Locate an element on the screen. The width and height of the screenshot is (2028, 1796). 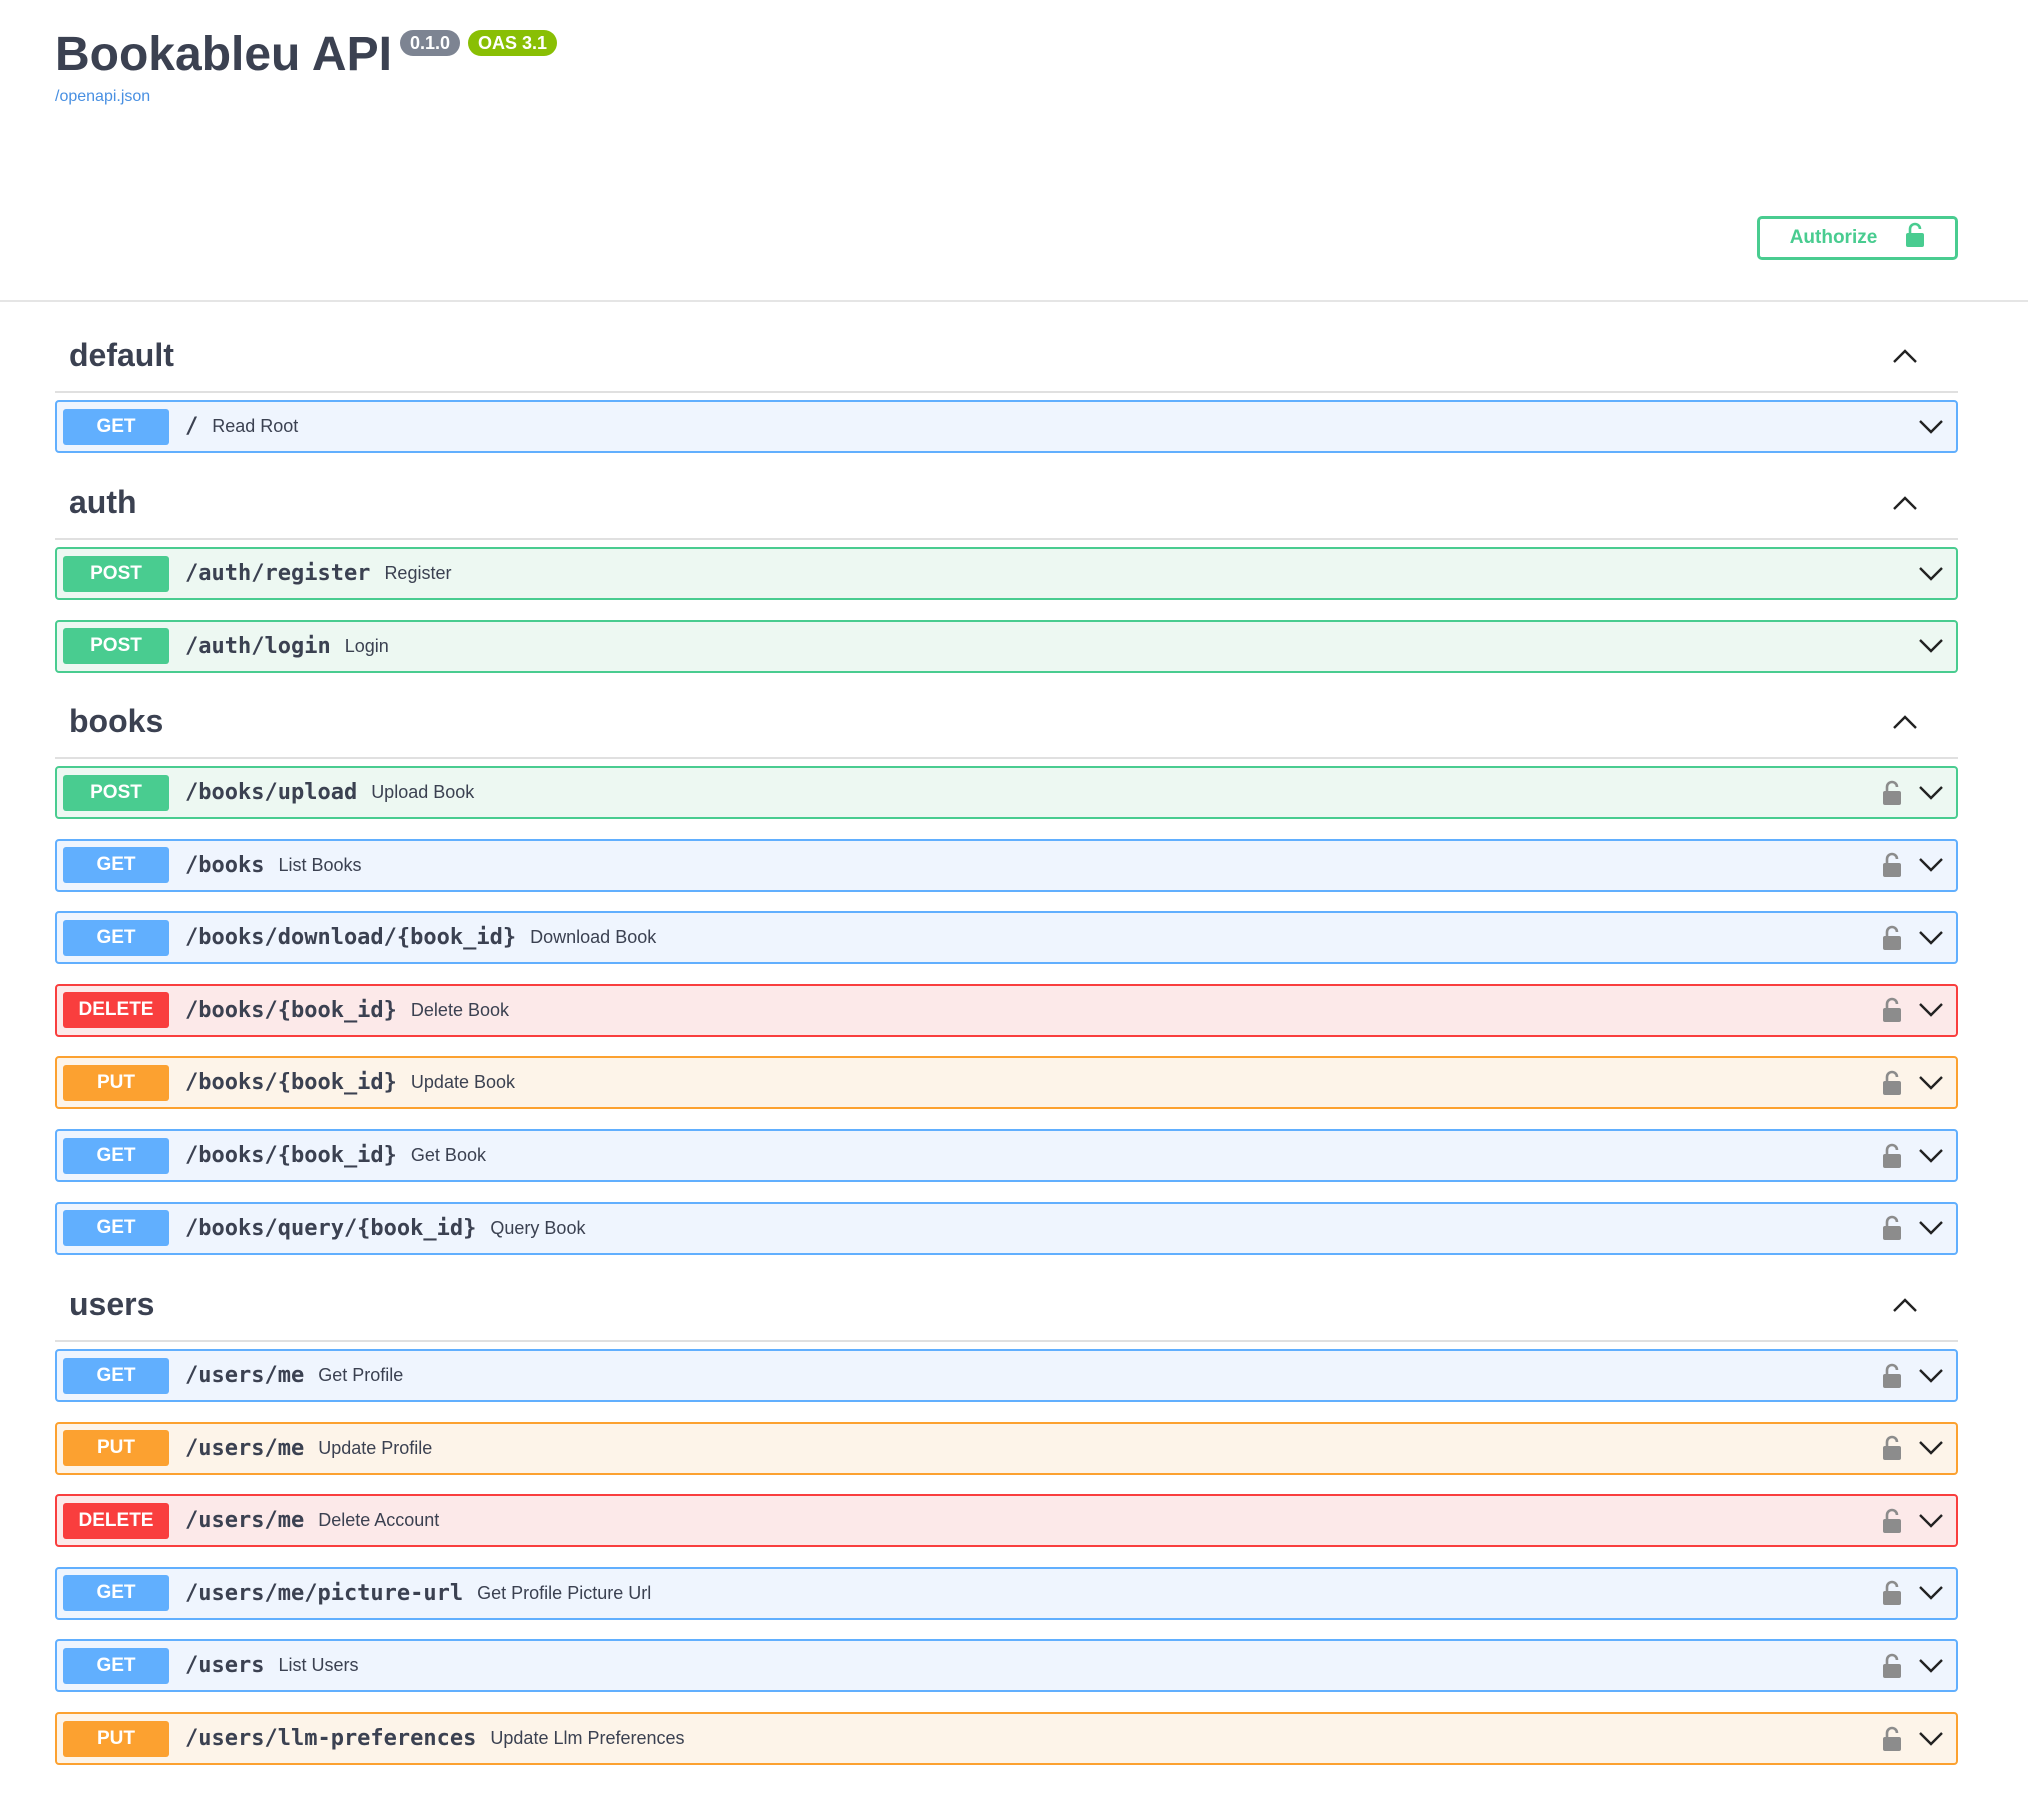
operation-row: GET/books/query/{book_id} Query Book is located at coordinates (1006, 1228).